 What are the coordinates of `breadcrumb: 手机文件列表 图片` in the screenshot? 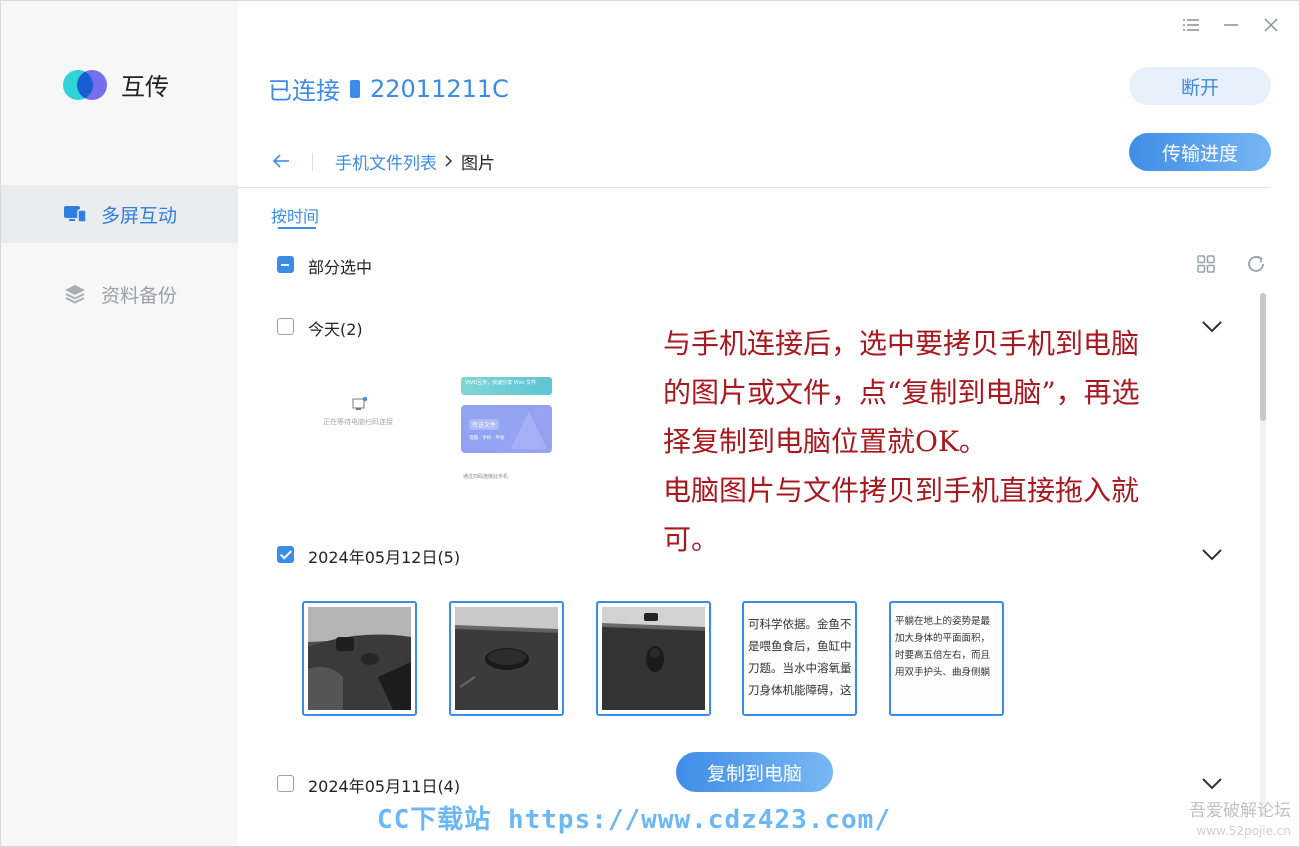 It's located at (383, 161).